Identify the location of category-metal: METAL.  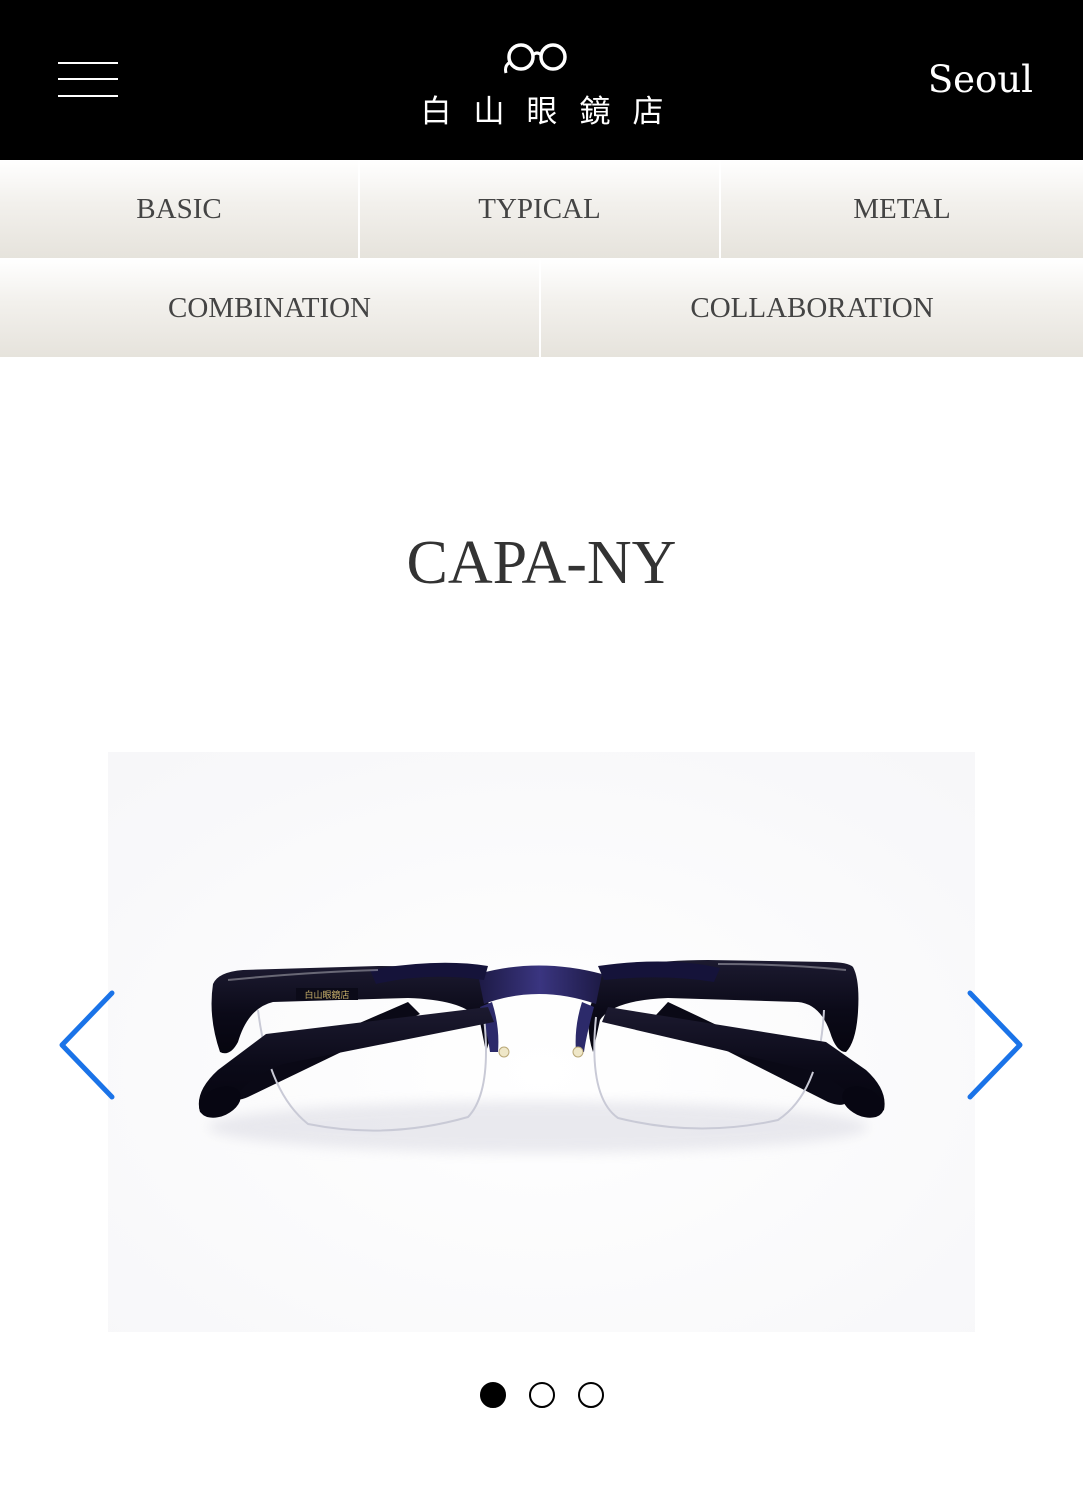
(902, 209).